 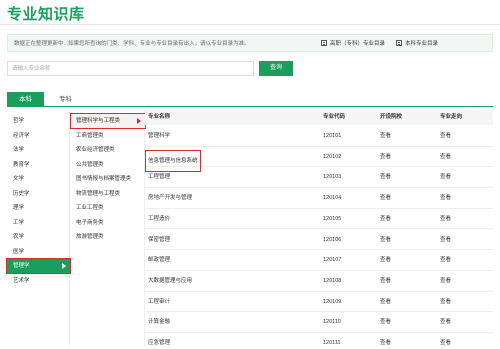 What do you see at coordinates (38, 194) in the screenshot?
I see `category-item: 历史学` at bounding box center [38, 194].